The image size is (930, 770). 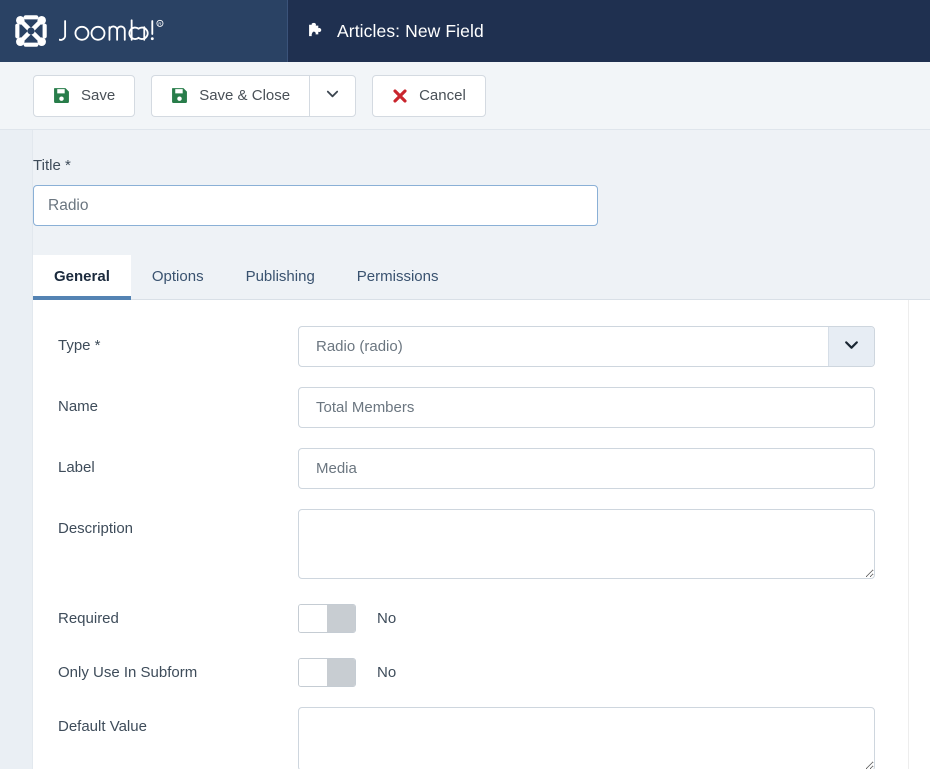 What do you see at coordinates (315, 205) in the screenshot?
I see `title-input` at bounding box center [315, 205].